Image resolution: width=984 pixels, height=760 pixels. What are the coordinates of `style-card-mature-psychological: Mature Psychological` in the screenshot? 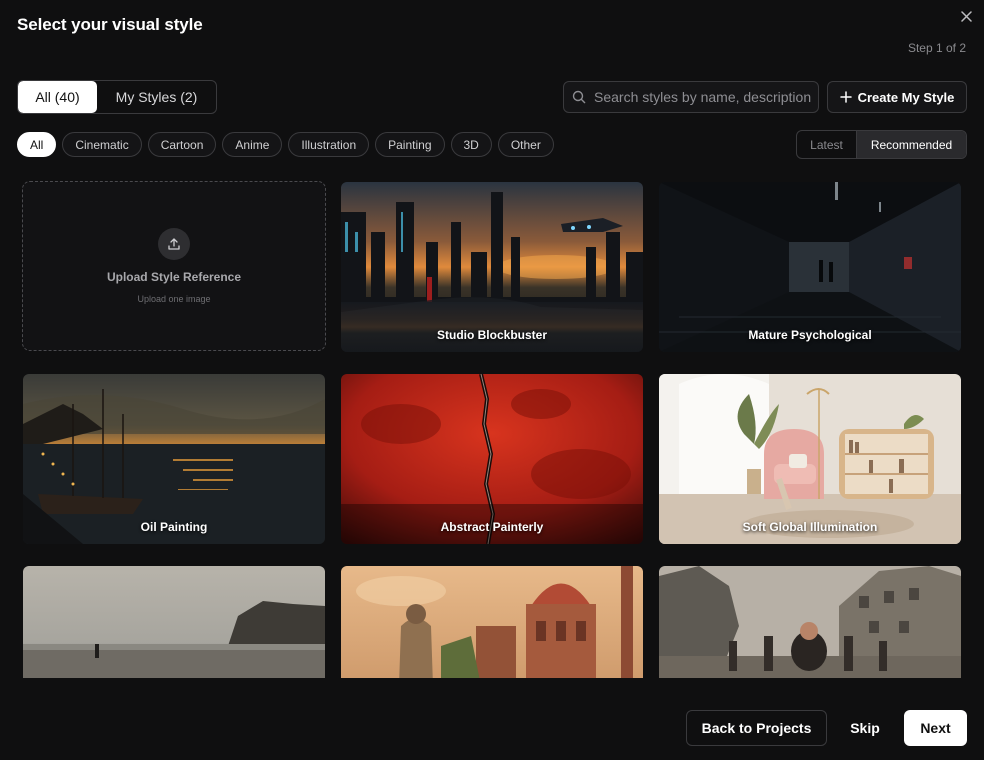 It's located at (810, 267).